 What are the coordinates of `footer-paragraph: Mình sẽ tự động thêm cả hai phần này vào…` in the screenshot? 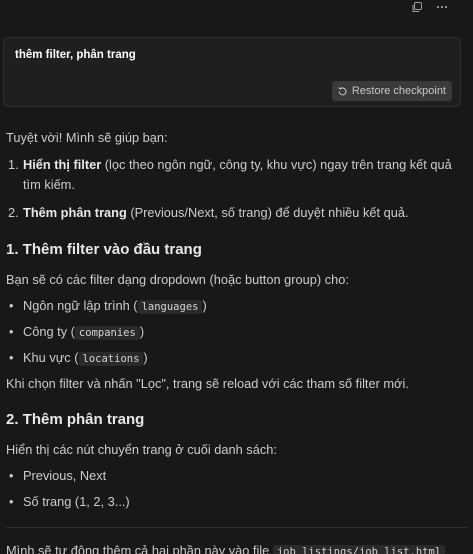 It's located at (237, 547).